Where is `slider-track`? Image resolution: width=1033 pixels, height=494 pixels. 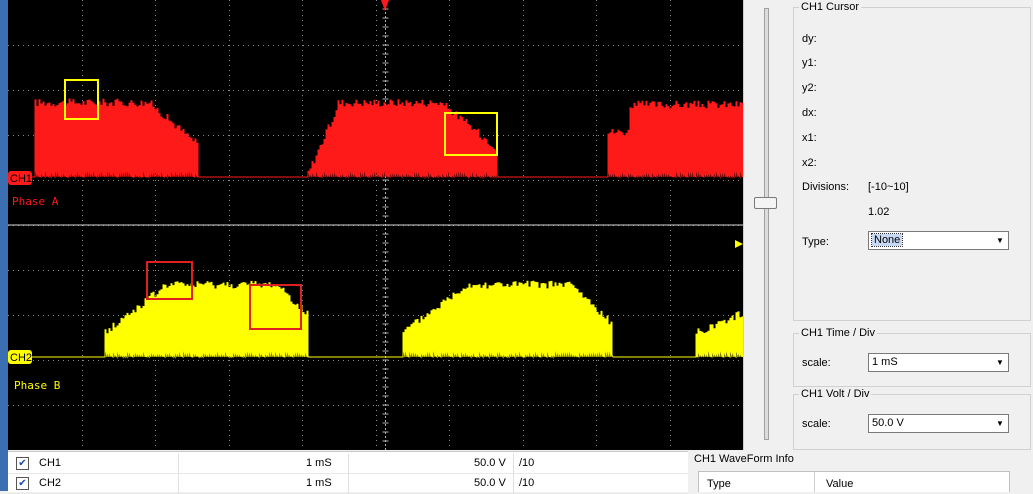
slider-track is located at coordinates (766, 224).